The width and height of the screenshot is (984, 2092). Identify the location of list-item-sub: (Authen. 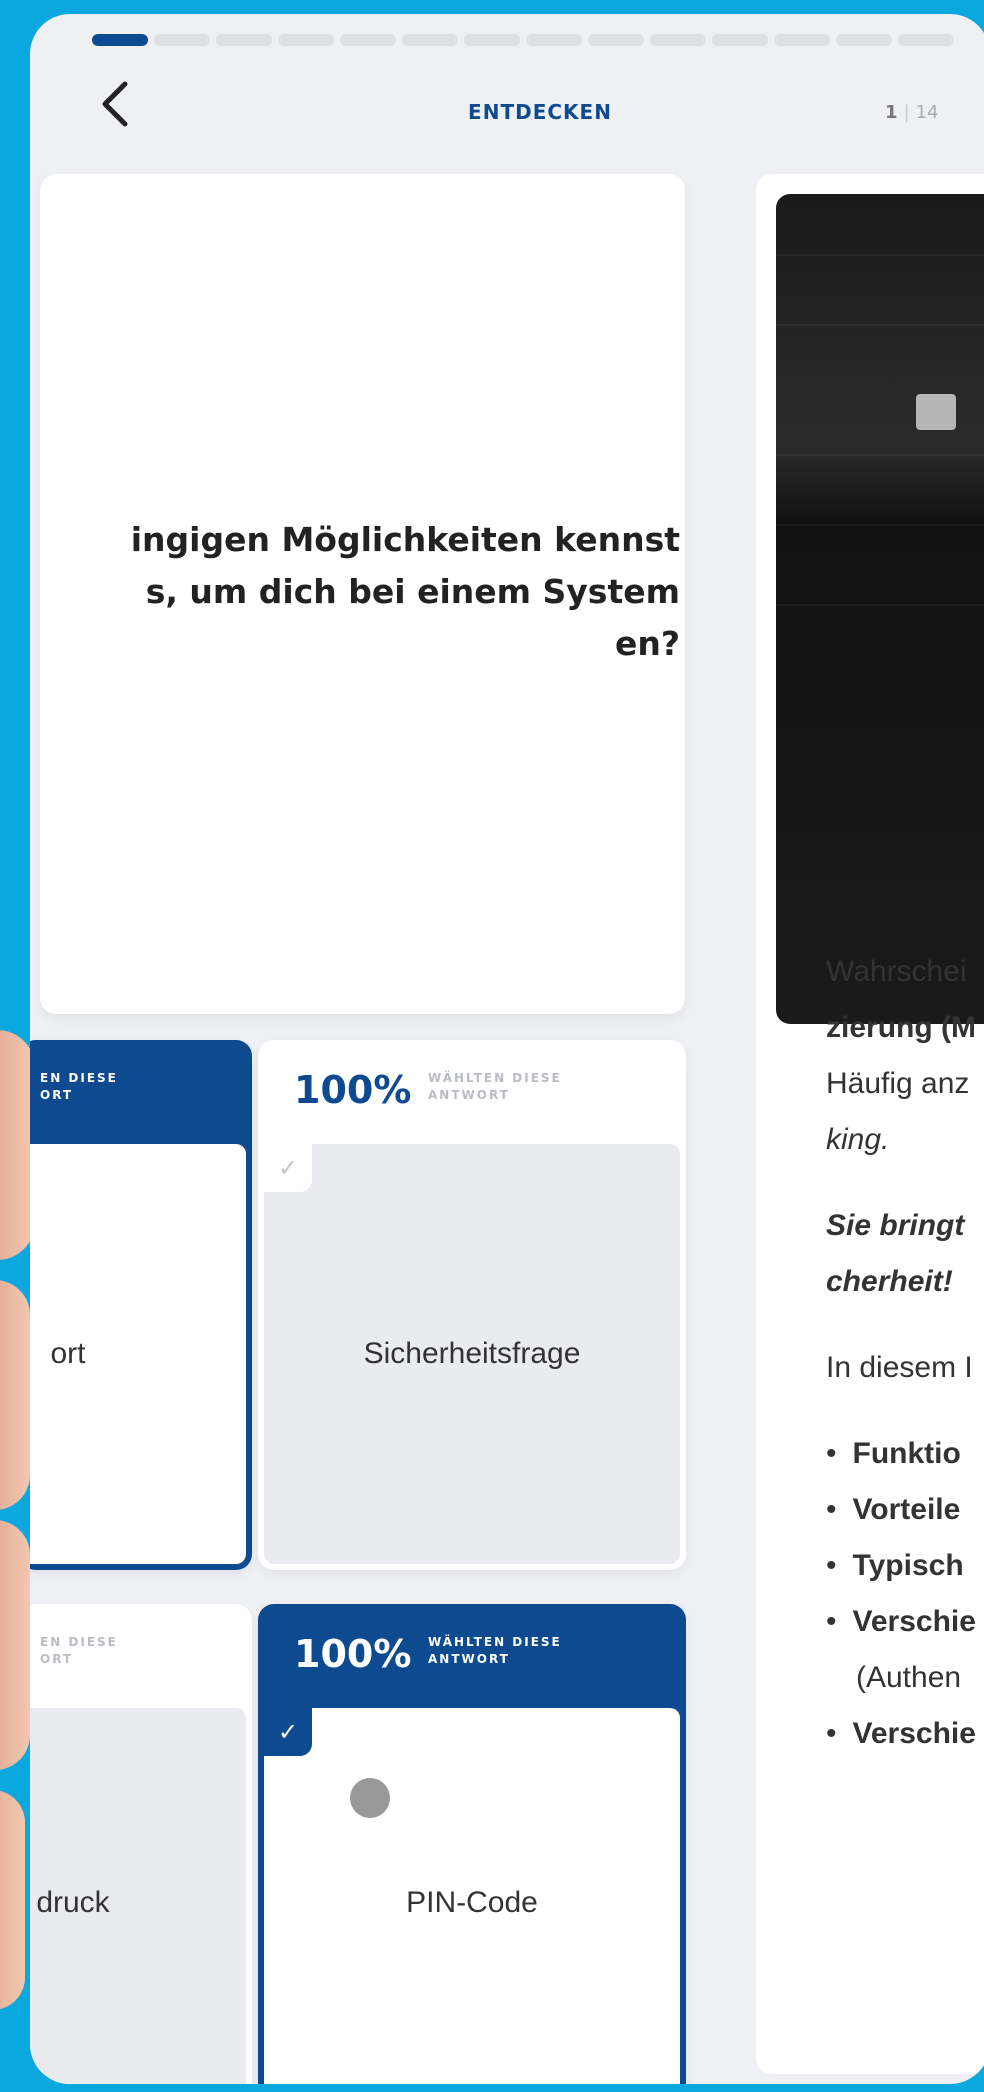
(909, 1677).